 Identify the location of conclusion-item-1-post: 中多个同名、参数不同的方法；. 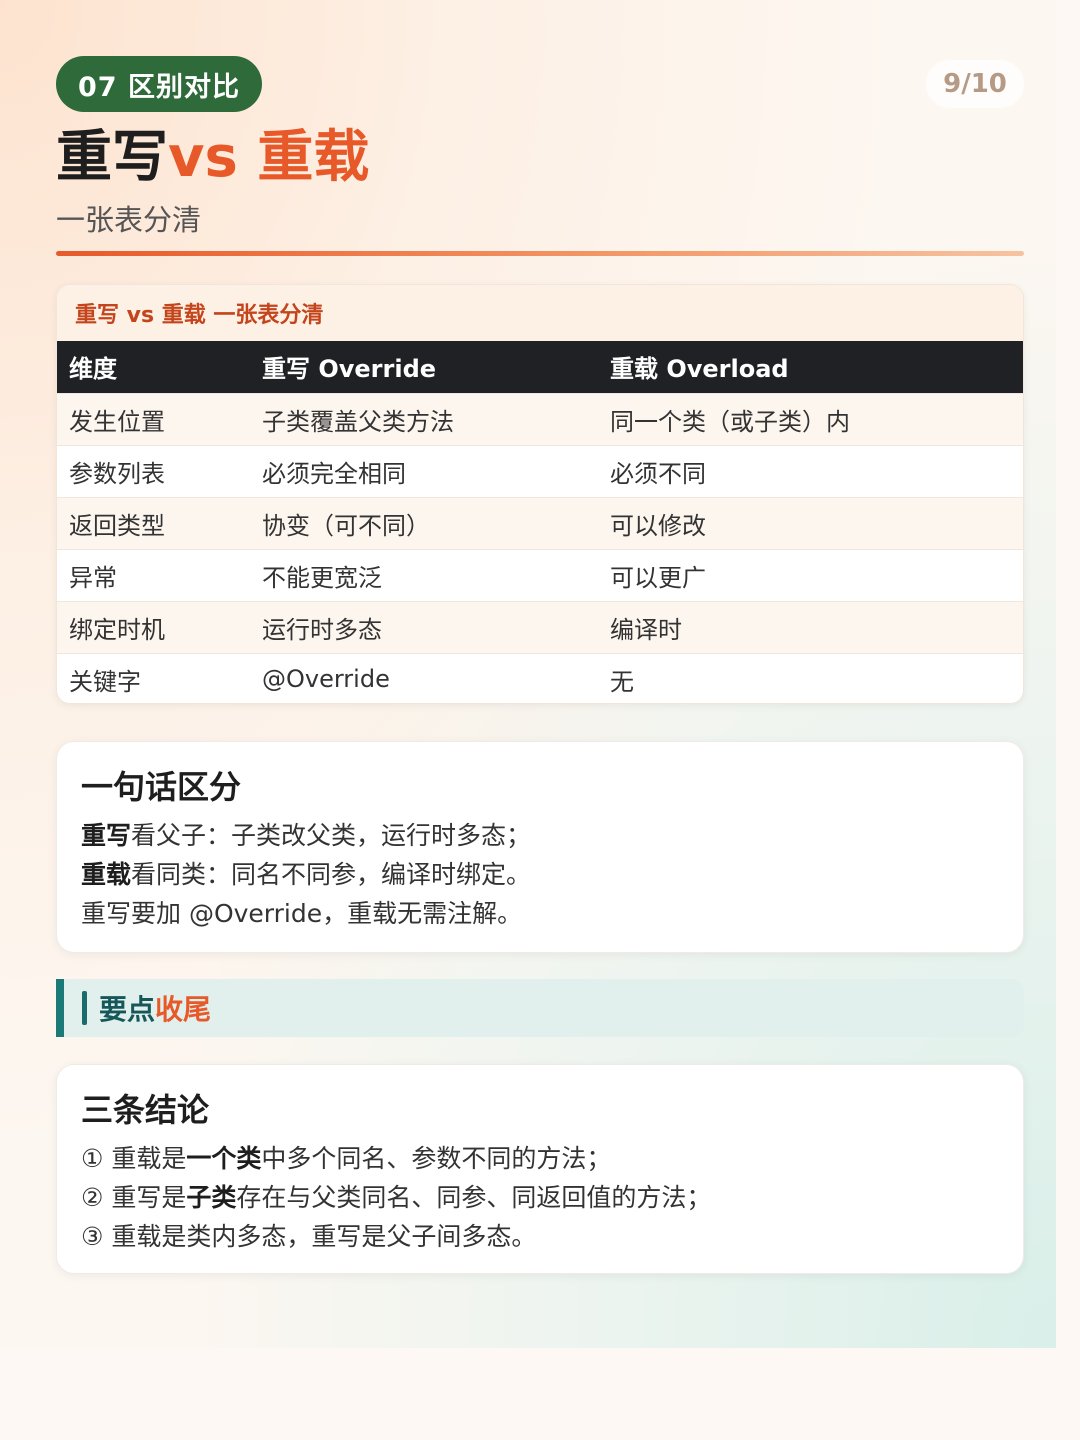
(436, 1158).